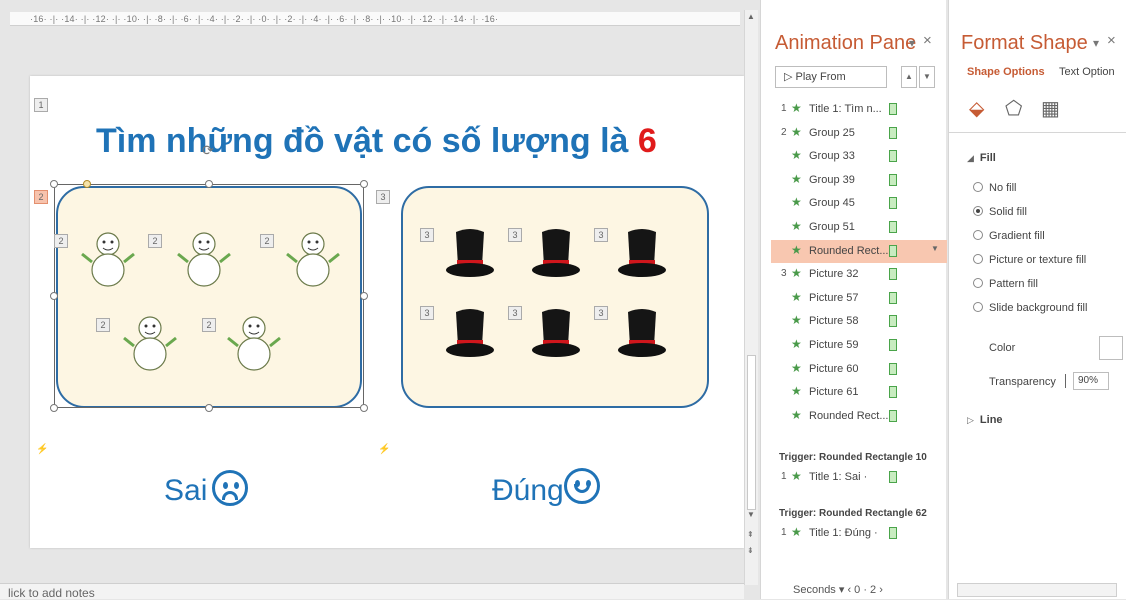  Describe the element at coordinates (859, 157) in the screenshot. I see `animation-item: ★ Group 33` at that location.